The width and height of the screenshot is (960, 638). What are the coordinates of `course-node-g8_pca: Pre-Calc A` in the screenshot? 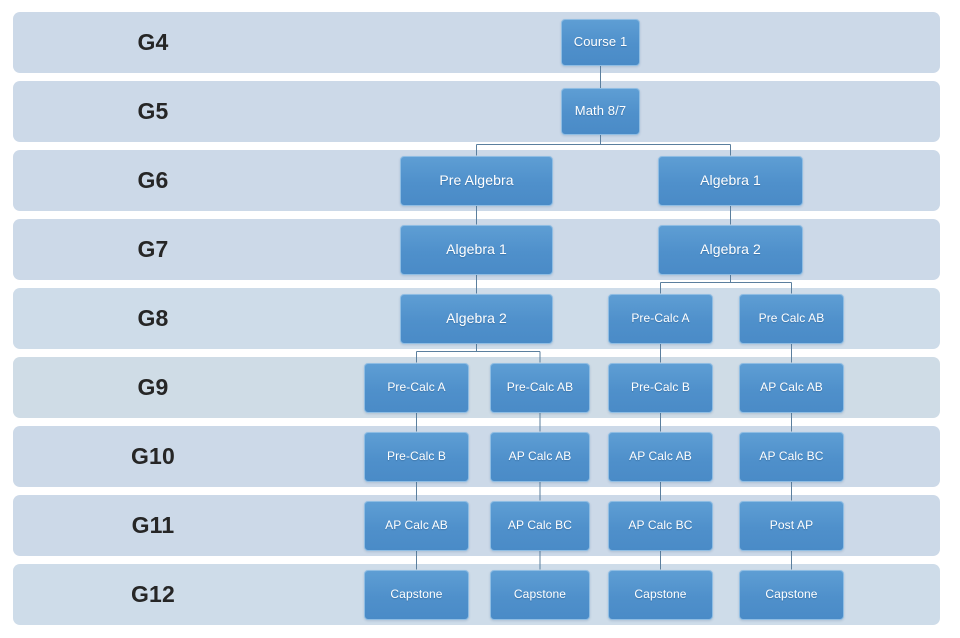 It's located at (660, 318).